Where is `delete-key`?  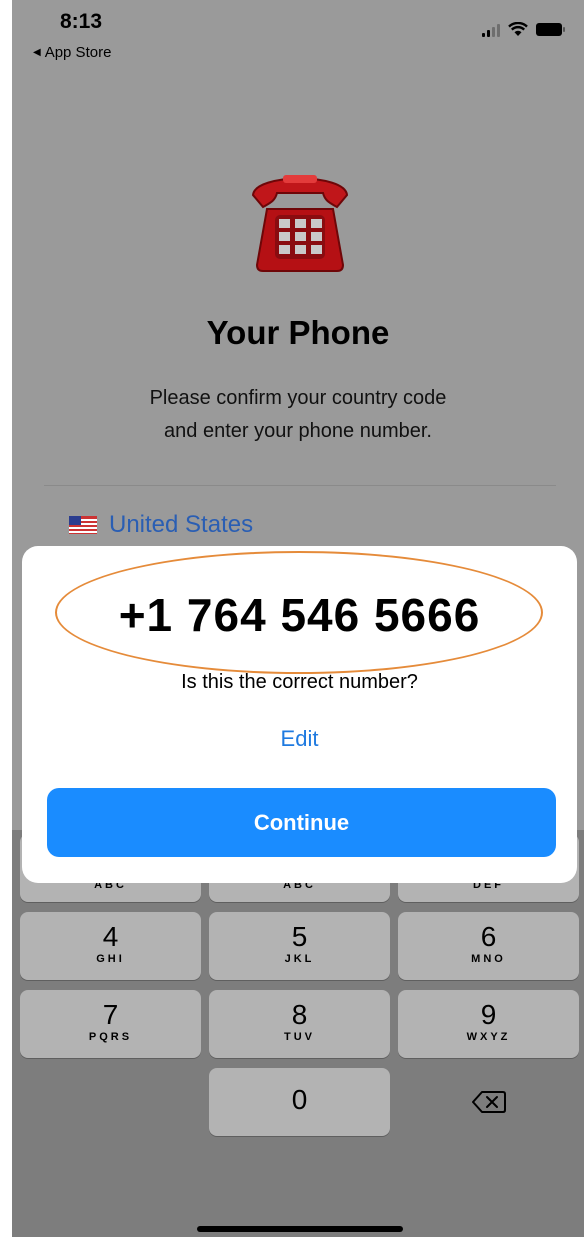 delete-key is located at coordinates (488, 1102).